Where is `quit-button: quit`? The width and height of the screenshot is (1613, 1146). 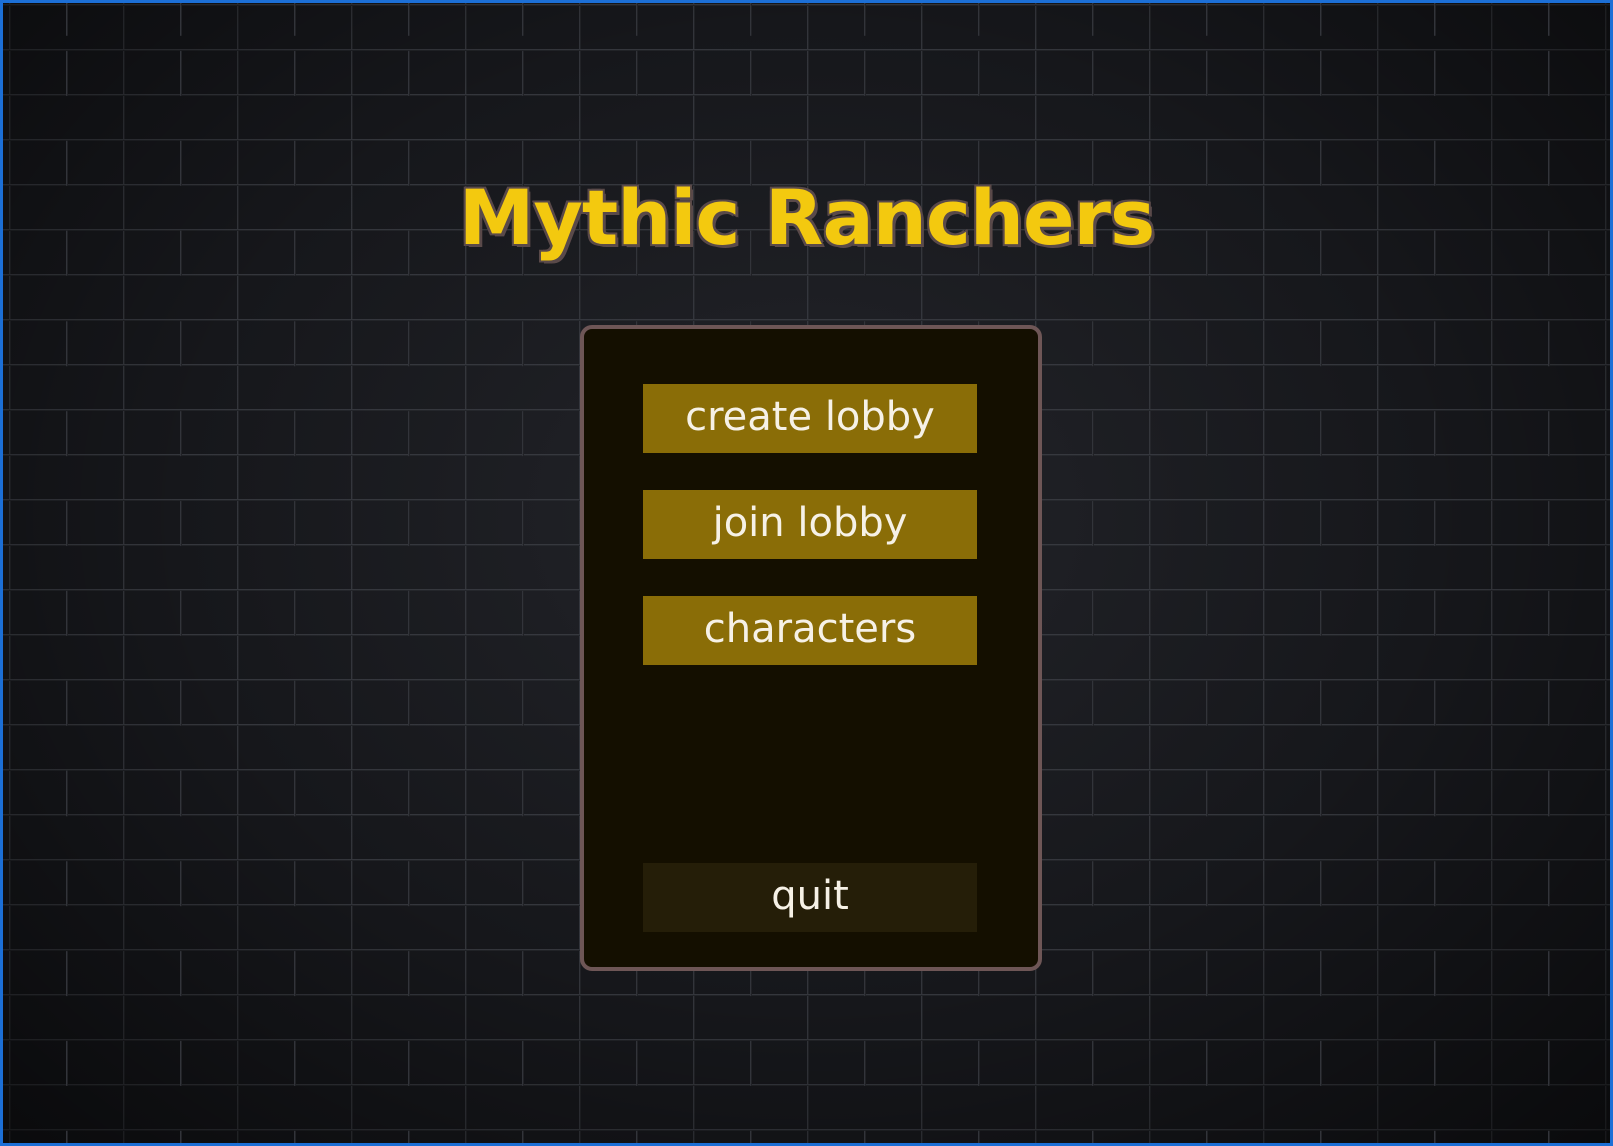 quit-button: quit is located at coordinates (810, 897).